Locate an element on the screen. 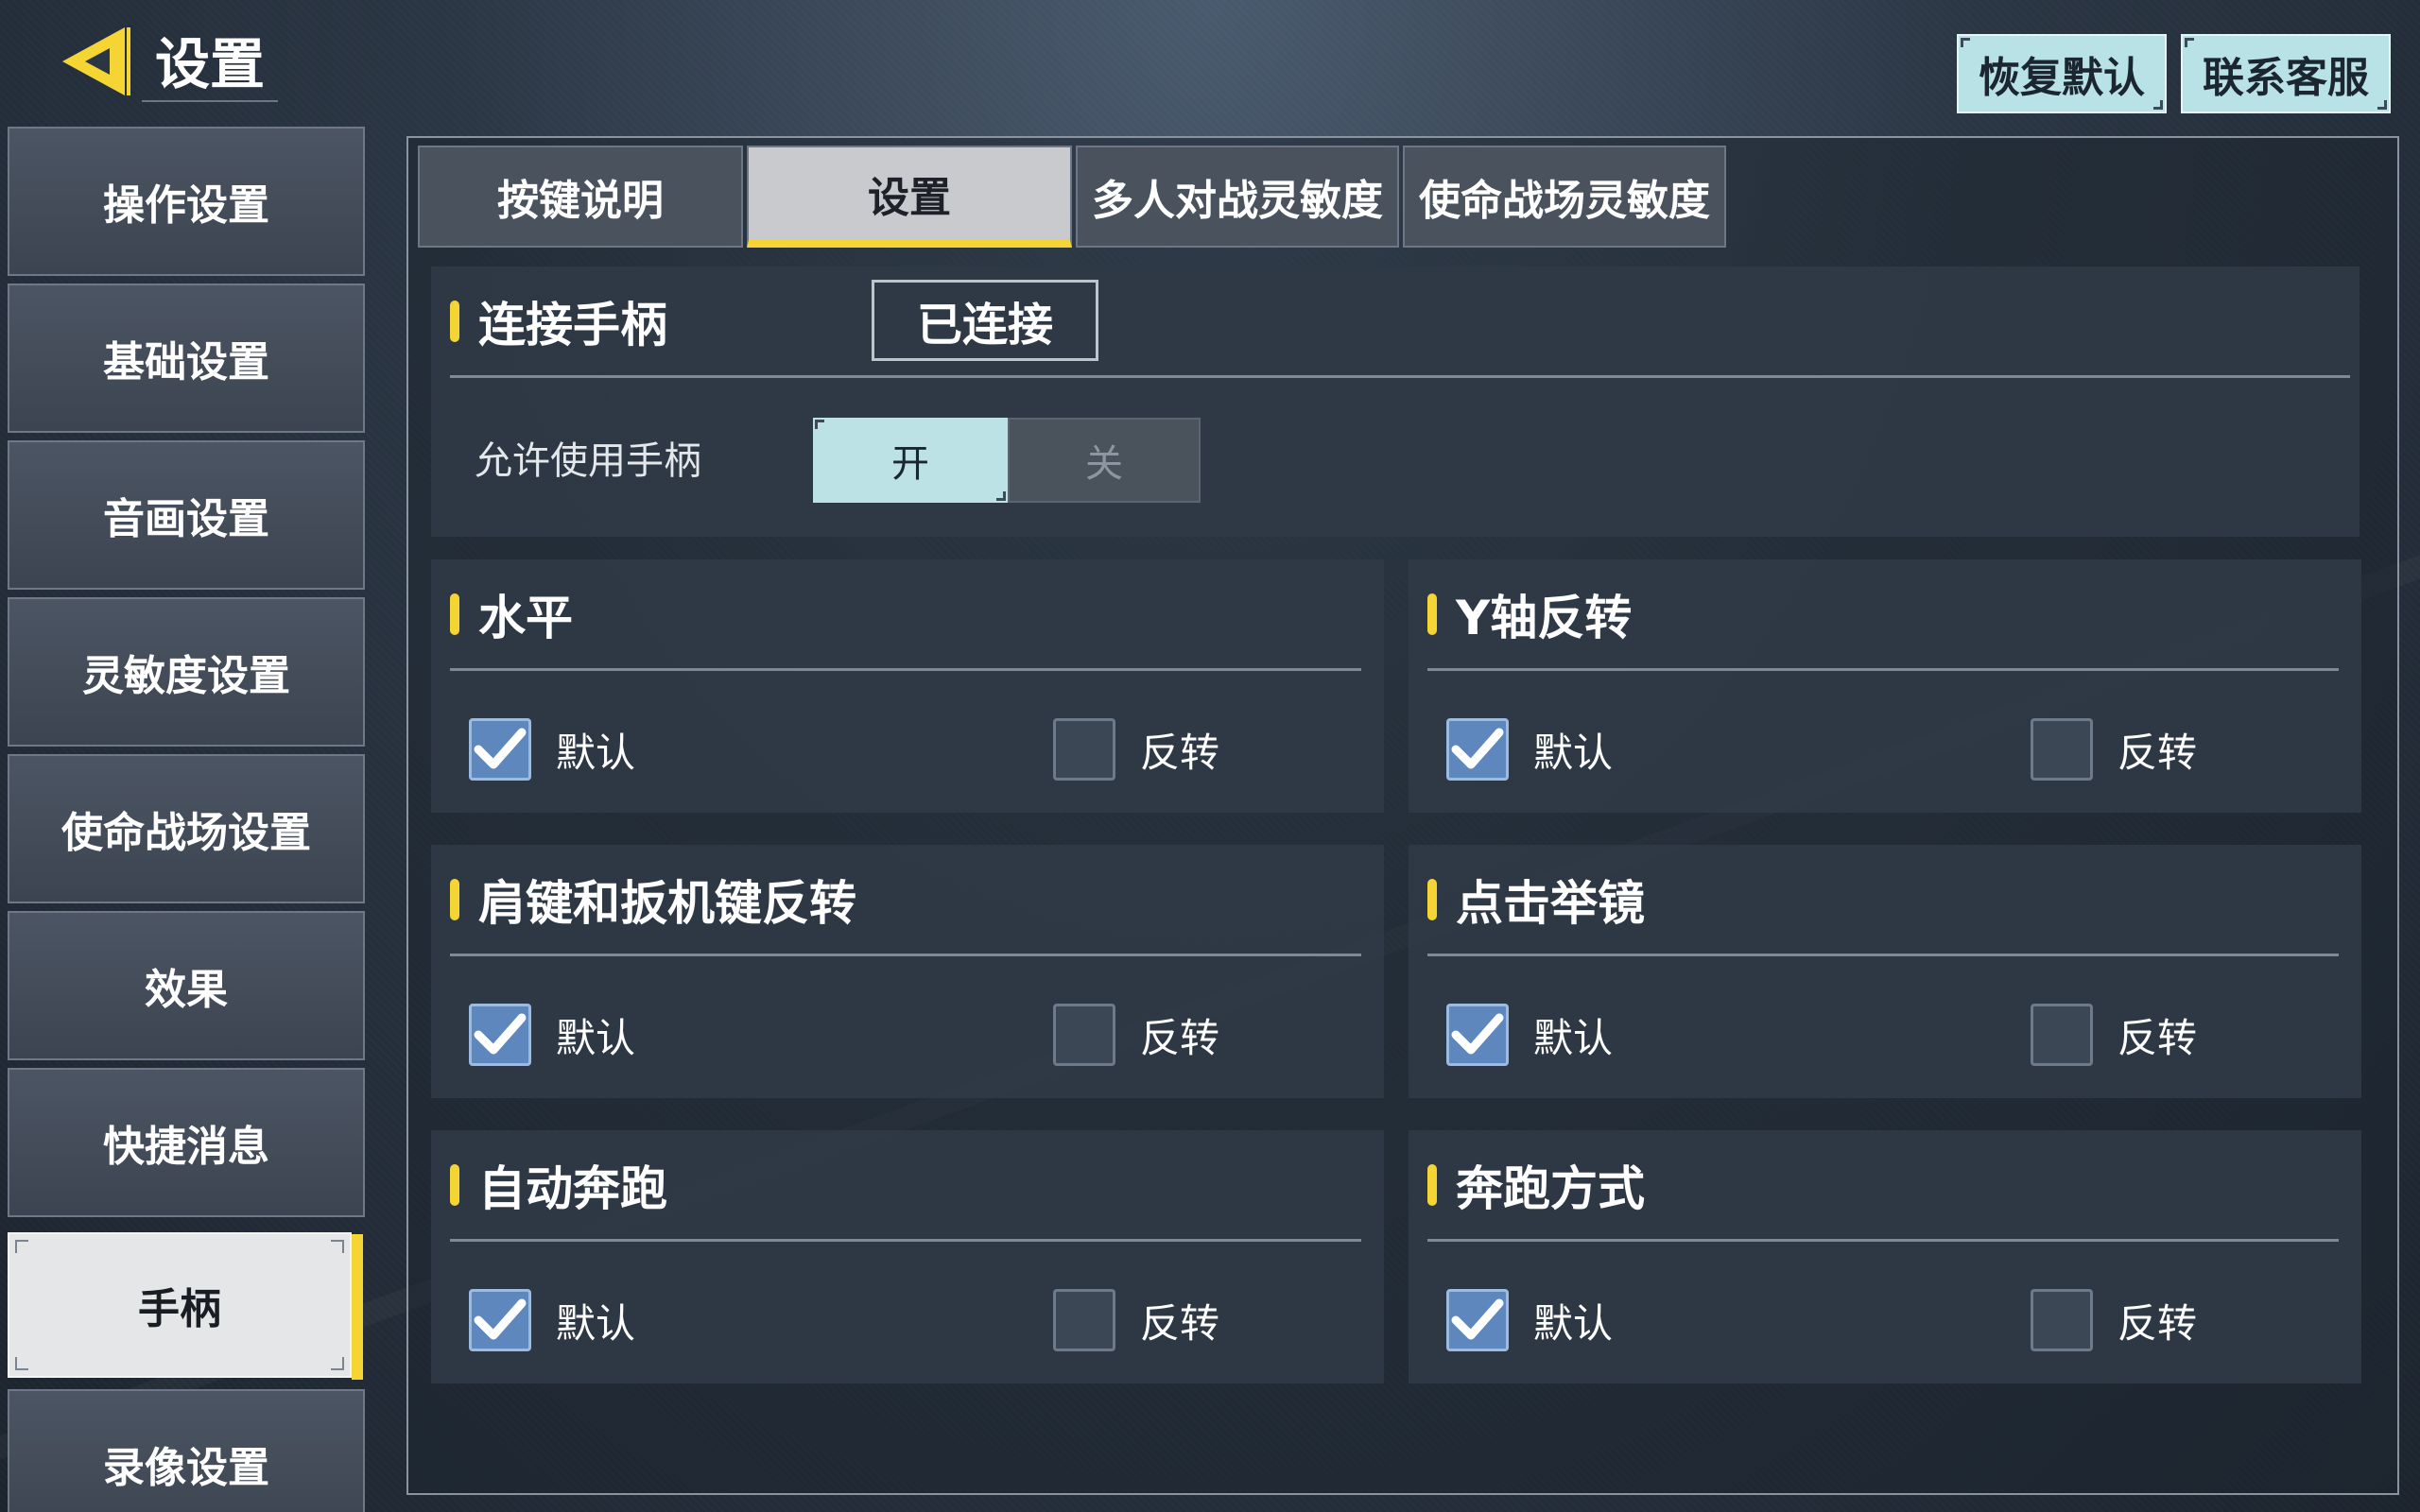 This screenshot has width=2420, height=1512. restore-default-label: 恢复默认 is located at coordinates (2062, 78).